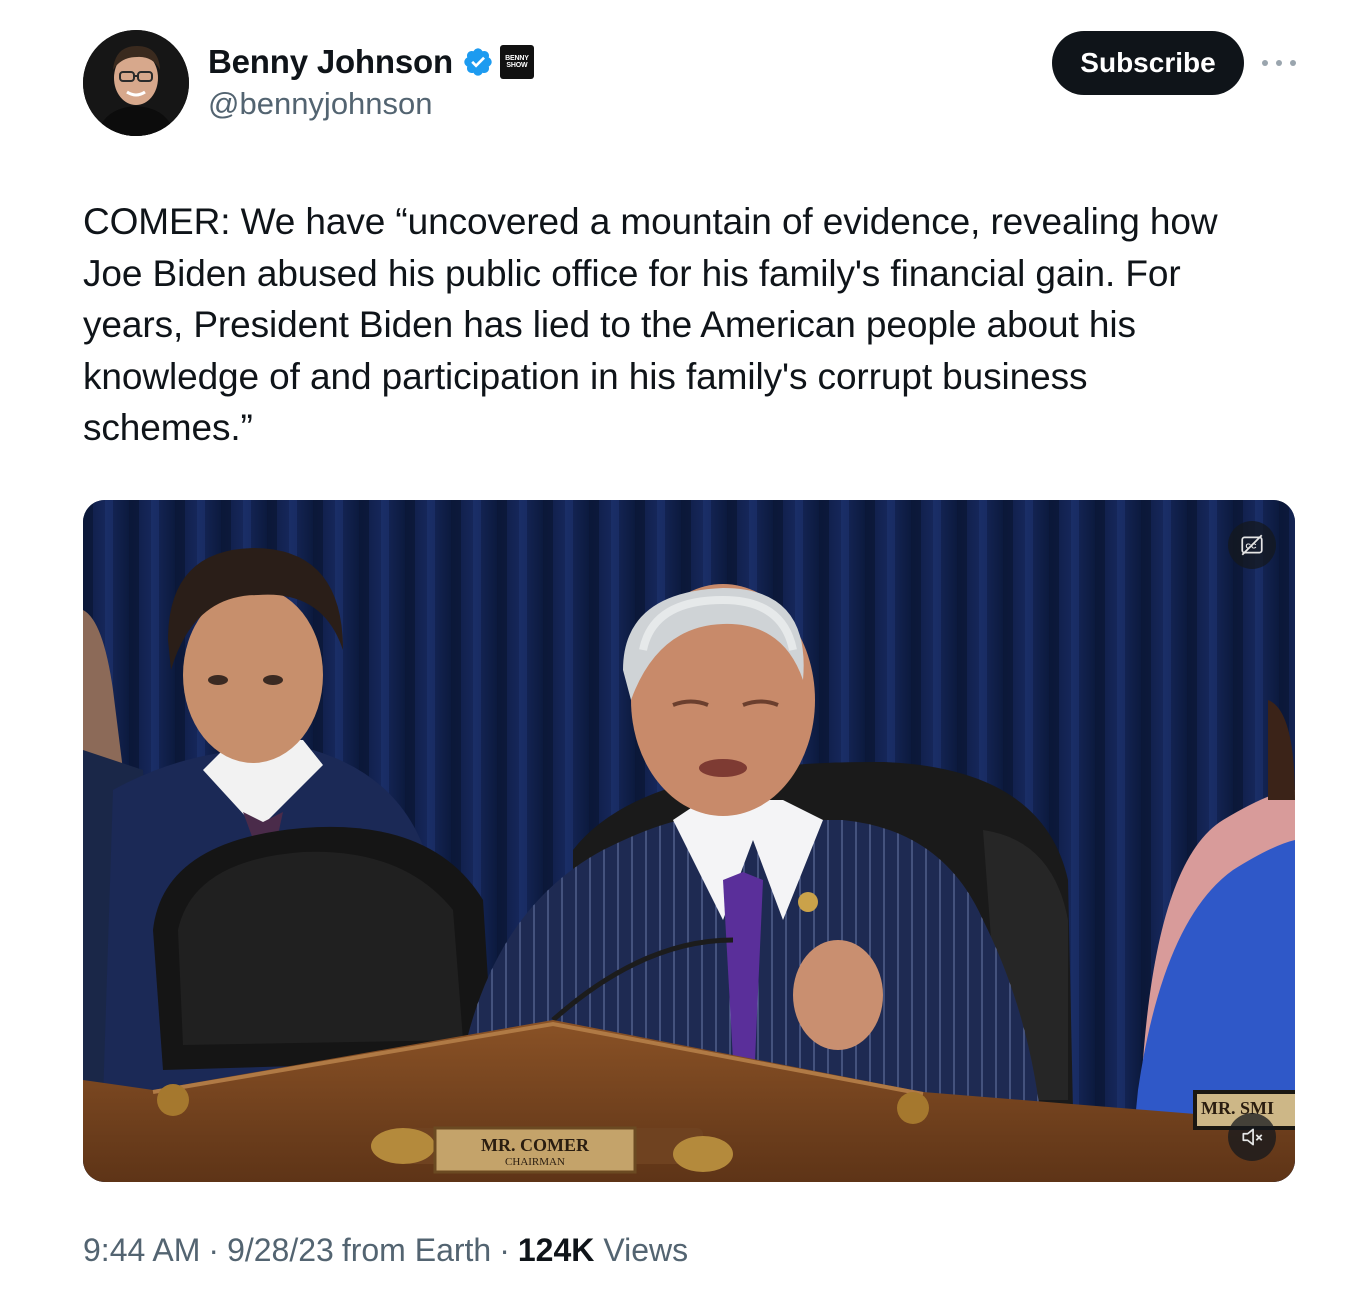 Image resolution: width=1363 pixels, height=1303 pixels. I want to click on verified-badge-icon, so click(478, 62).